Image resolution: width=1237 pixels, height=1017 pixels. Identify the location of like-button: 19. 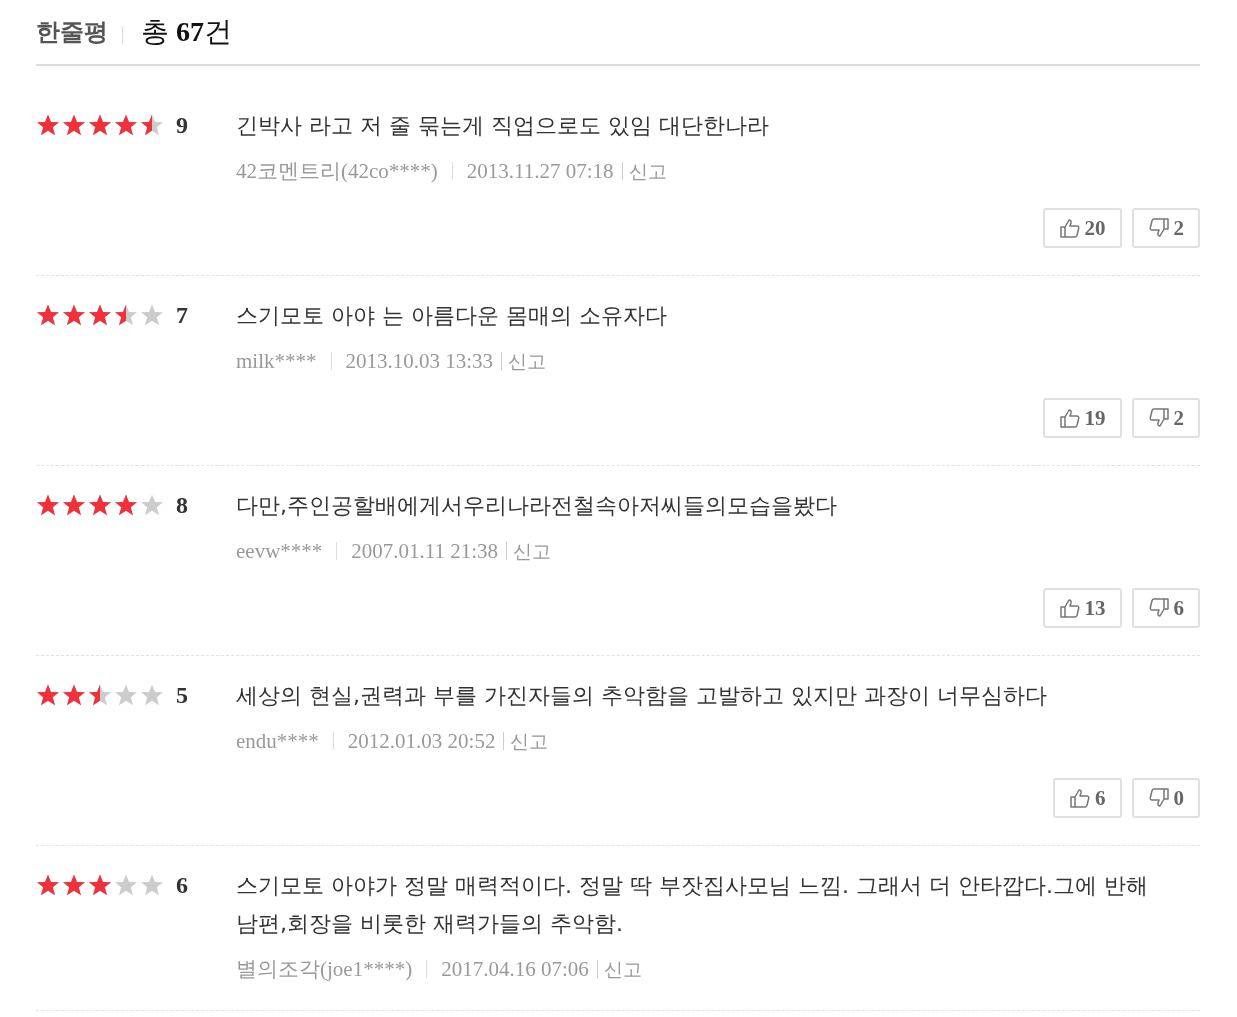
(1082, 418).